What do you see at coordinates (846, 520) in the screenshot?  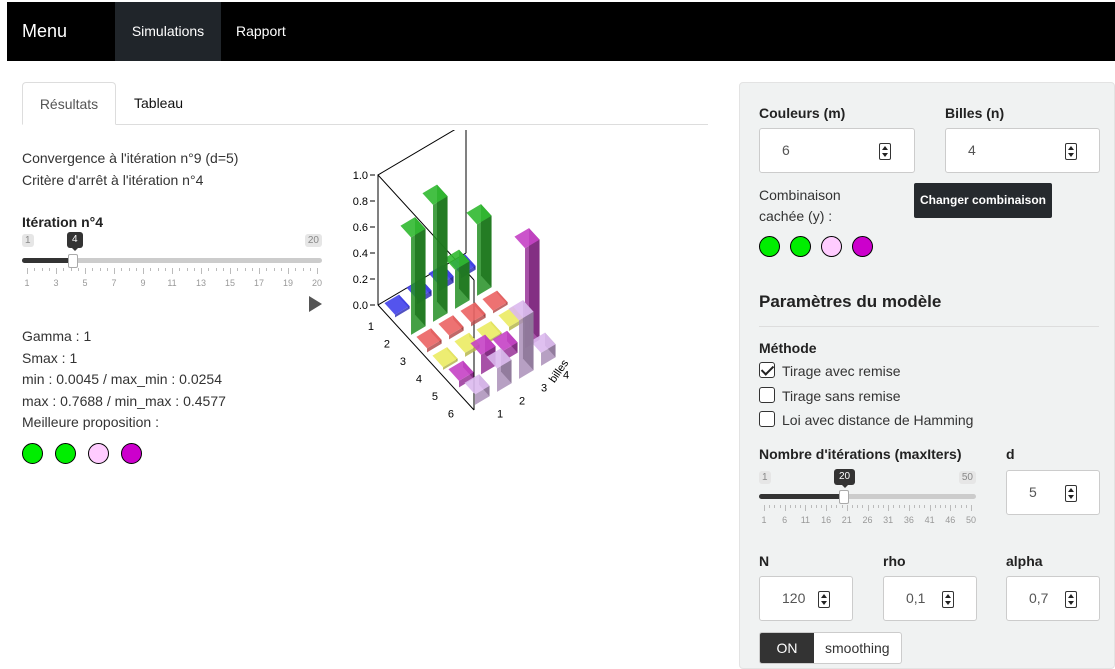 I see `slider-tick-label: 21` at bounding box center [846, 520].